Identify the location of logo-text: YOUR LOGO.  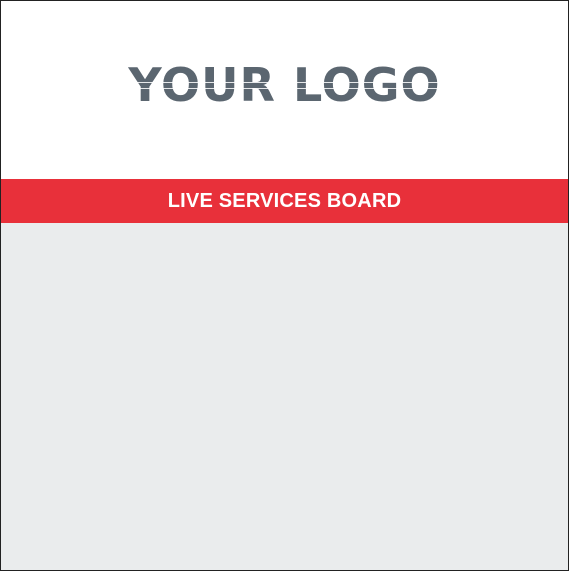
(284, 85).